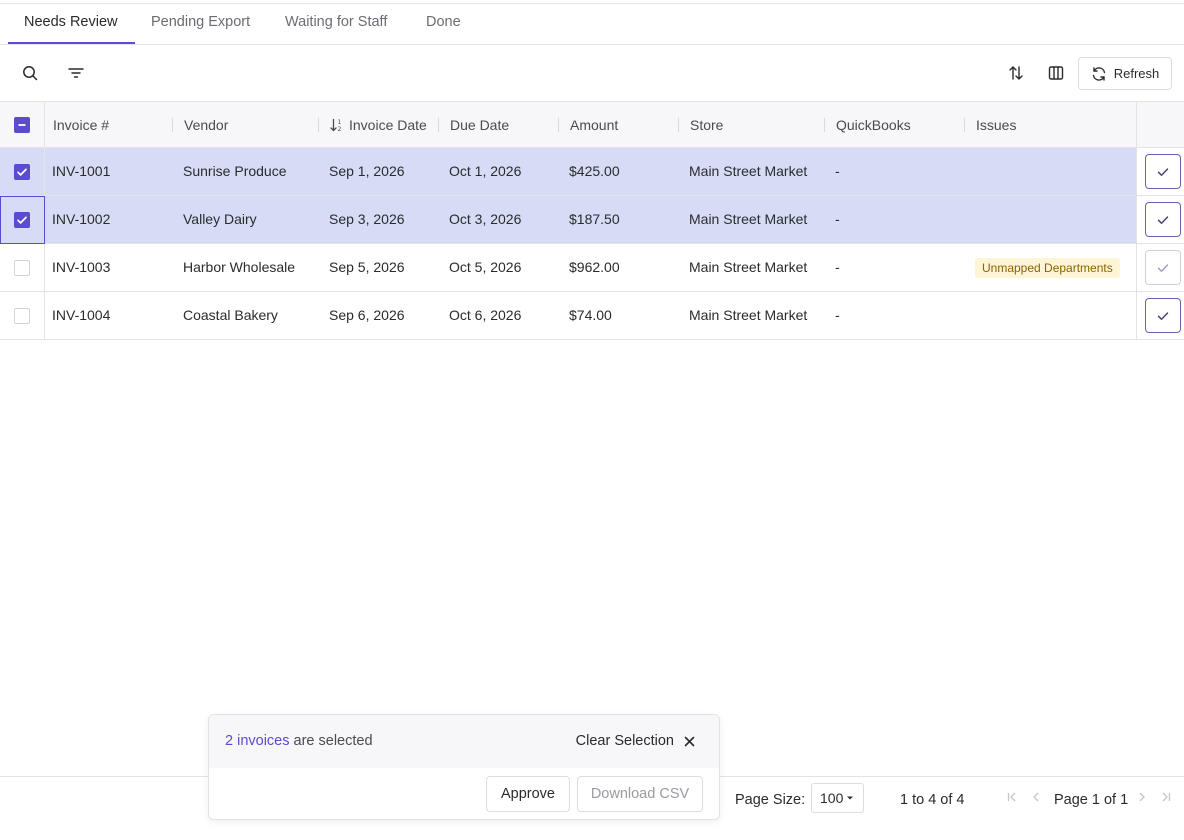 The height and width of the screenshot is (840, 1184). What do you see at coordinates (837, 798) in the screenshot?
I see `page-size-select: 100` at bounding box center [837, 798].